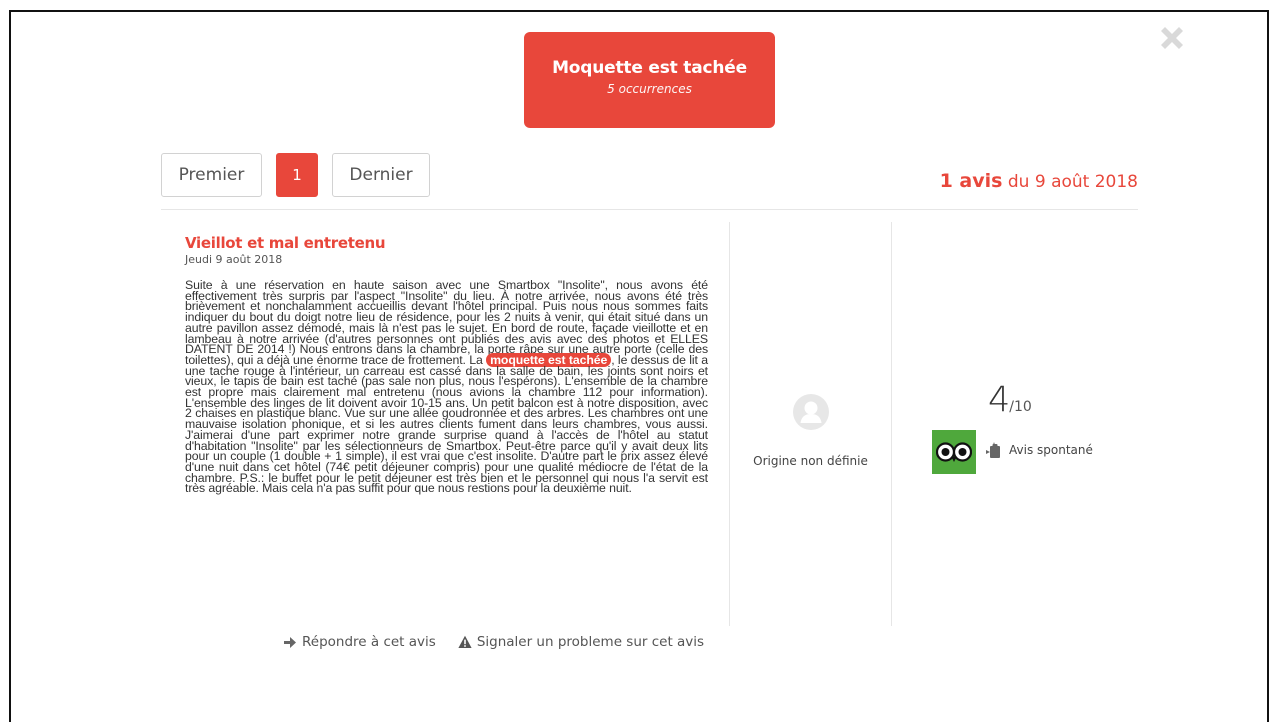 The width and height of the screenshot is (1276, 722). I want to click on origin-label: Origine non définie, so click(810, 461).